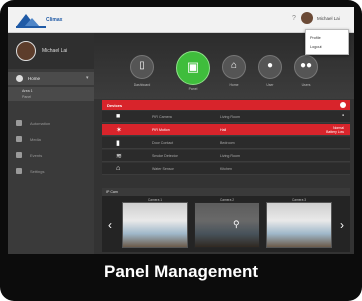 The height and width of the screenshot is (301, 362). Describe the element at coordinates (87, 78) in the screenshot. I see `chevron-down-icon: ▾` at that location.